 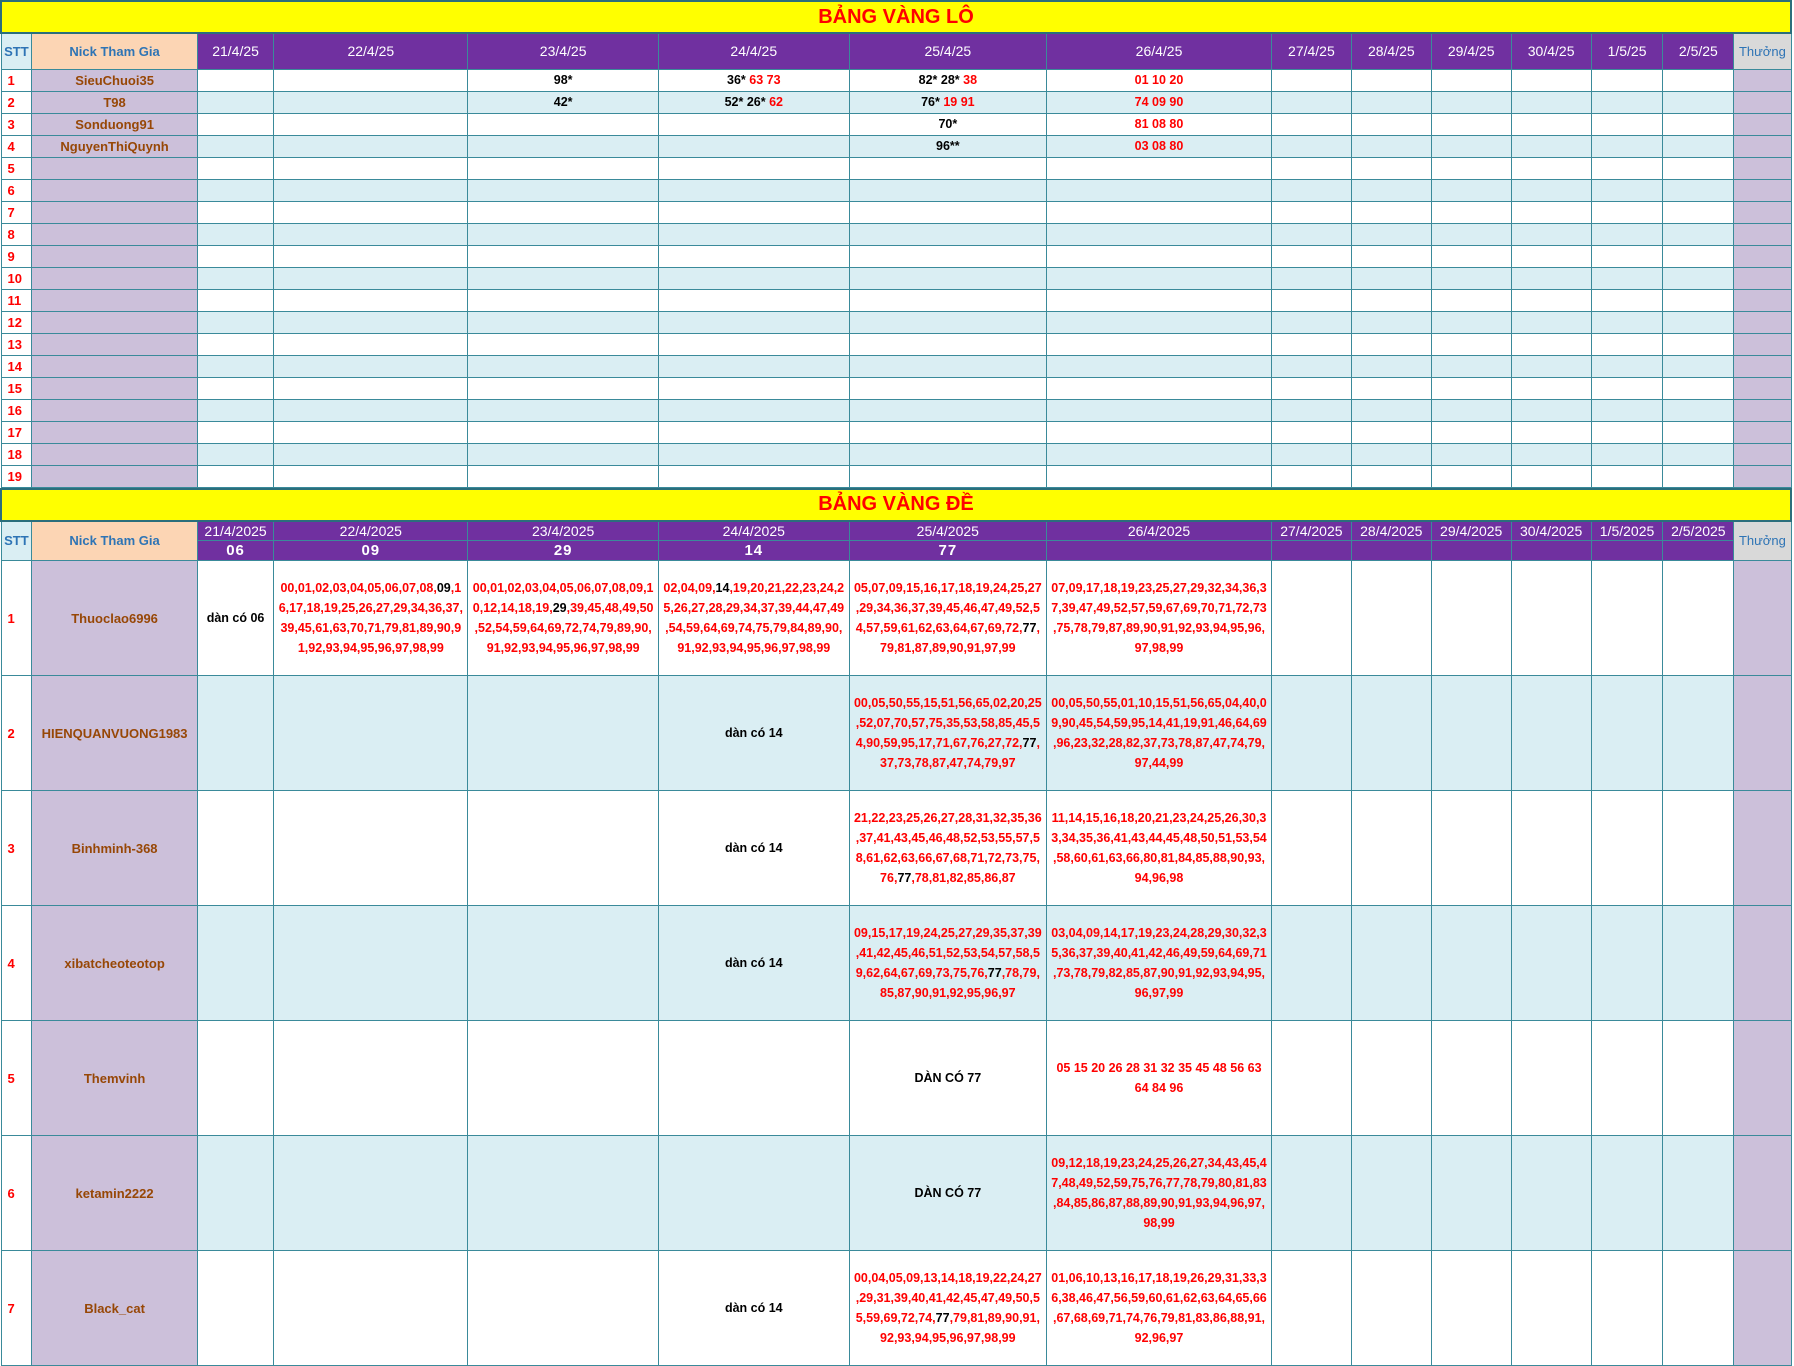 What do you see at coordinates (371, 51) in the screenshot?
I see `date-header: 22/4/25` at bounding box center [371, 51].